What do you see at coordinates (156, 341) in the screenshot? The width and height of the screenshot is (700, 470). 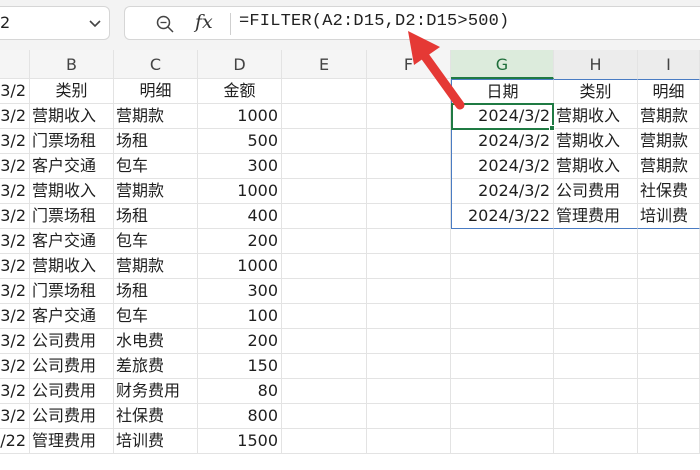 I see `cell-c: 水电费` at bounding box center [156, 341].